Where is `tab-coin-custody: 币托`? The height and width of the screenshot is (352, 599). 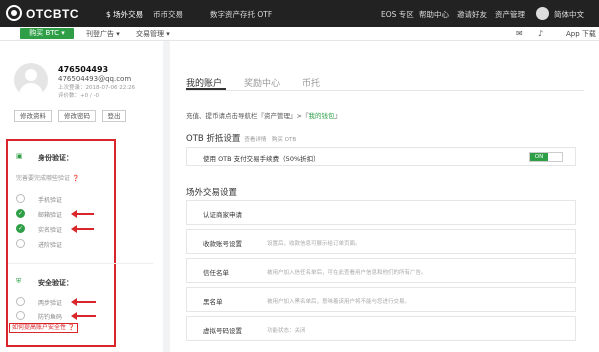 tab-coin-custody: 币托 is located at coordinates (311, 82).